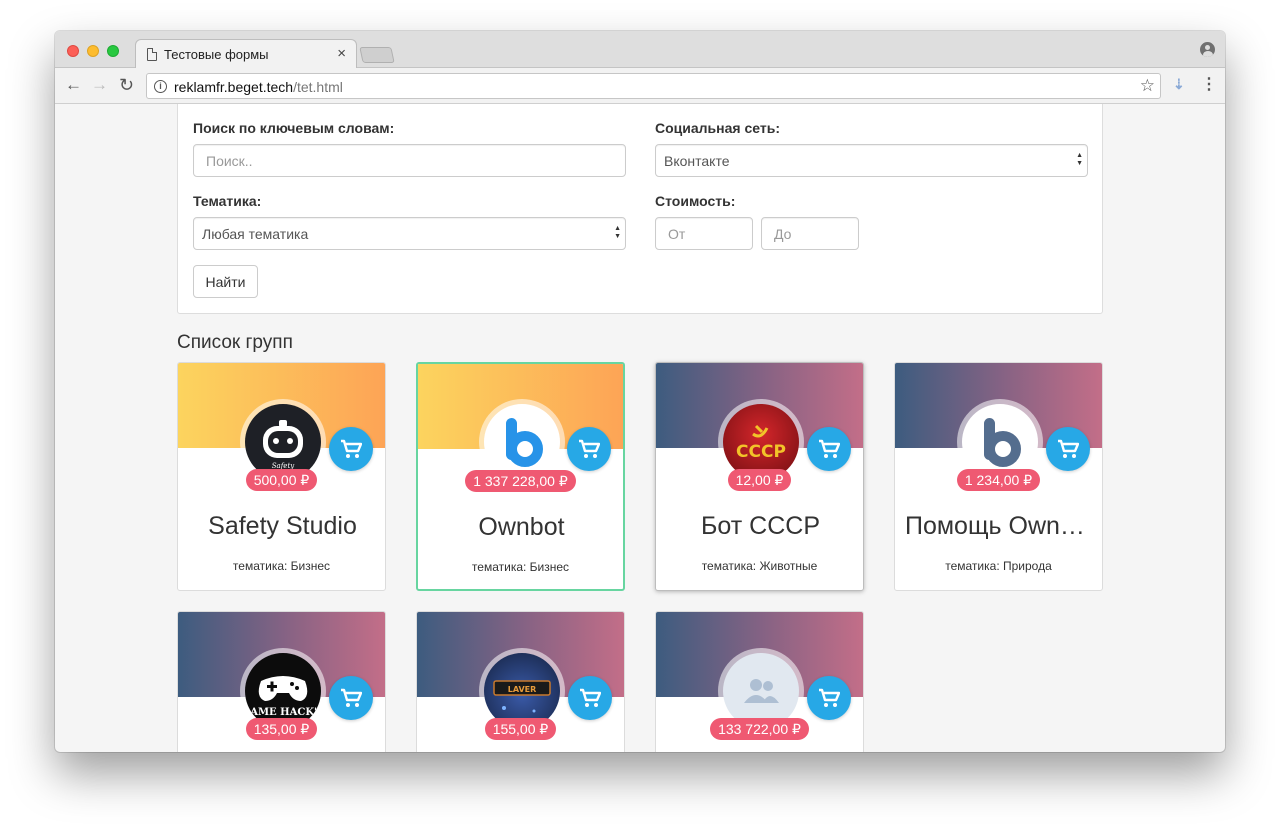  I want to click on group-list-title: Список групп, so click(235, 342).